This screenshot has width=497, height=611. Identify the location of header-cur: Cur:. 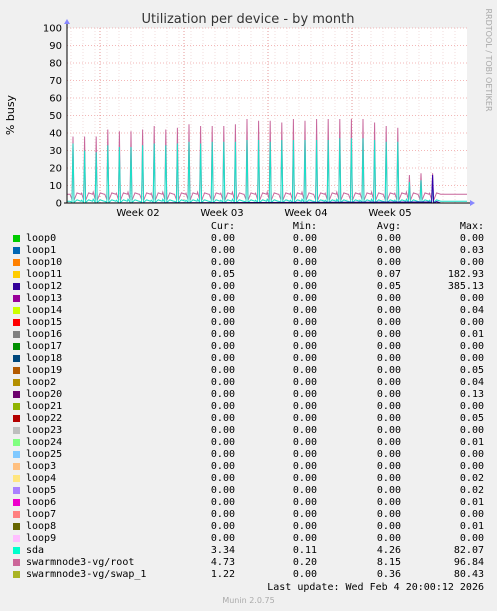
(222, 226).